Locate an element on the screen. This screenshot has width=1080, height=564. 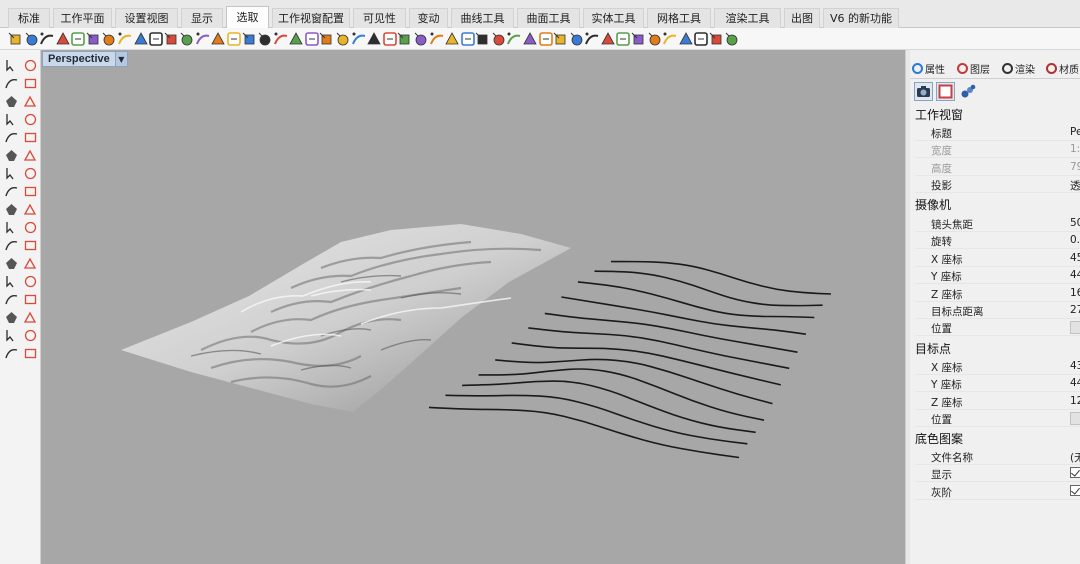
property-value: (无 is located at coordinates (1075, 457).